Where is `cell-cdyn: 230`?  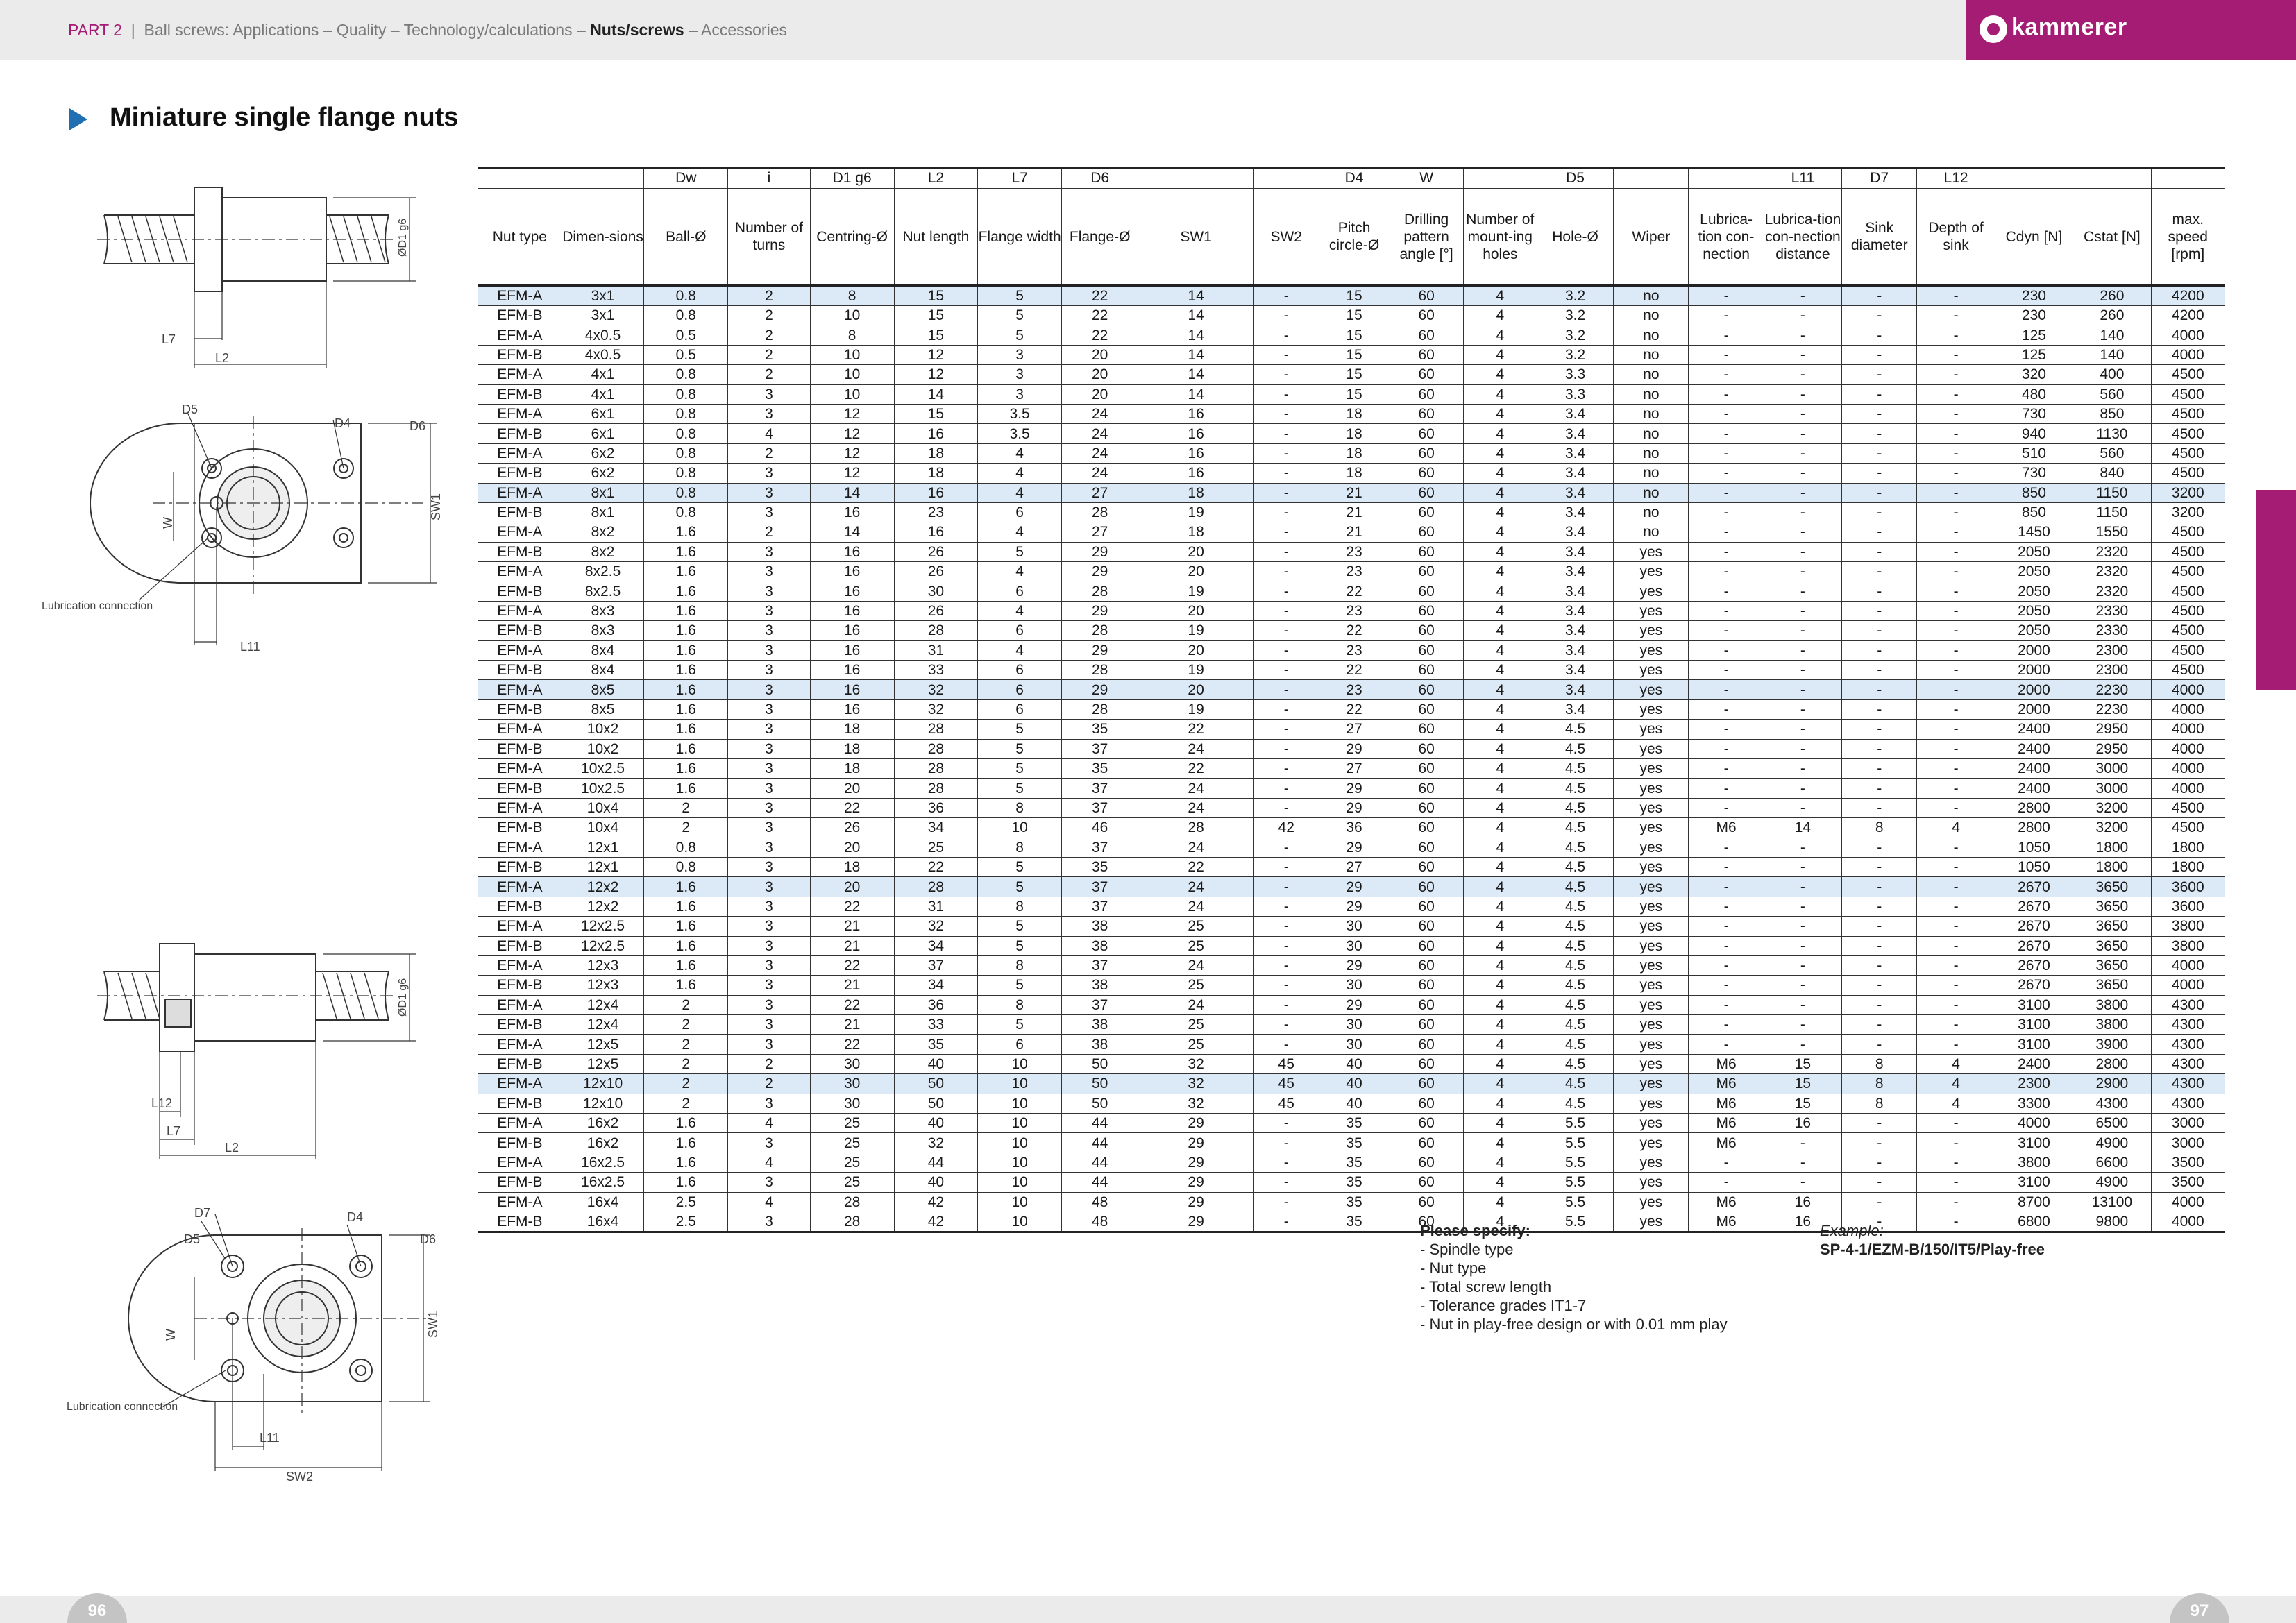
cell-cdyn: 230 is located at coordinates (2034, 295).